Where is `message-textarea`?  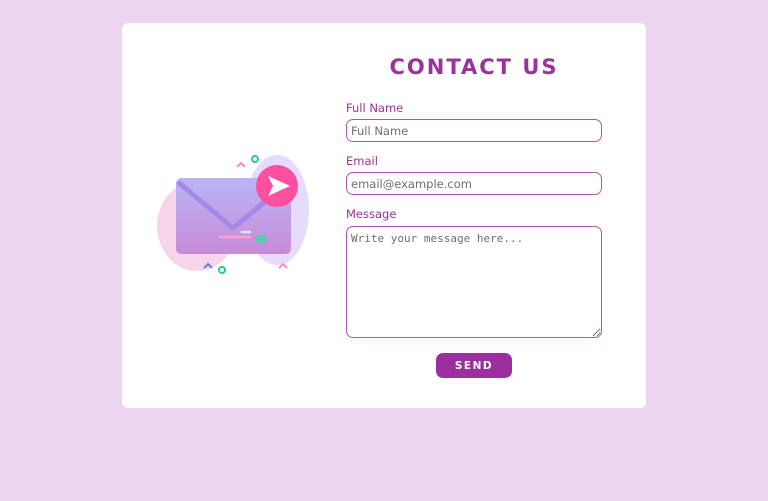
message-textarea is located at coordinates (474, 282).